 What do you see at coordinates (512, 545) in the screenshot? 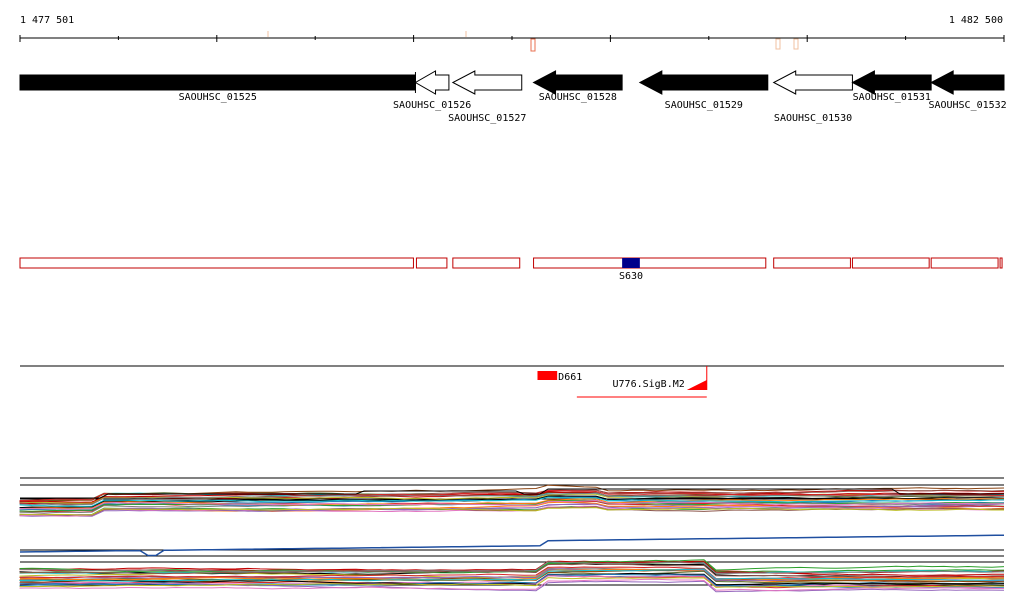
I see `expression-line` at bounding box center [512, 545].